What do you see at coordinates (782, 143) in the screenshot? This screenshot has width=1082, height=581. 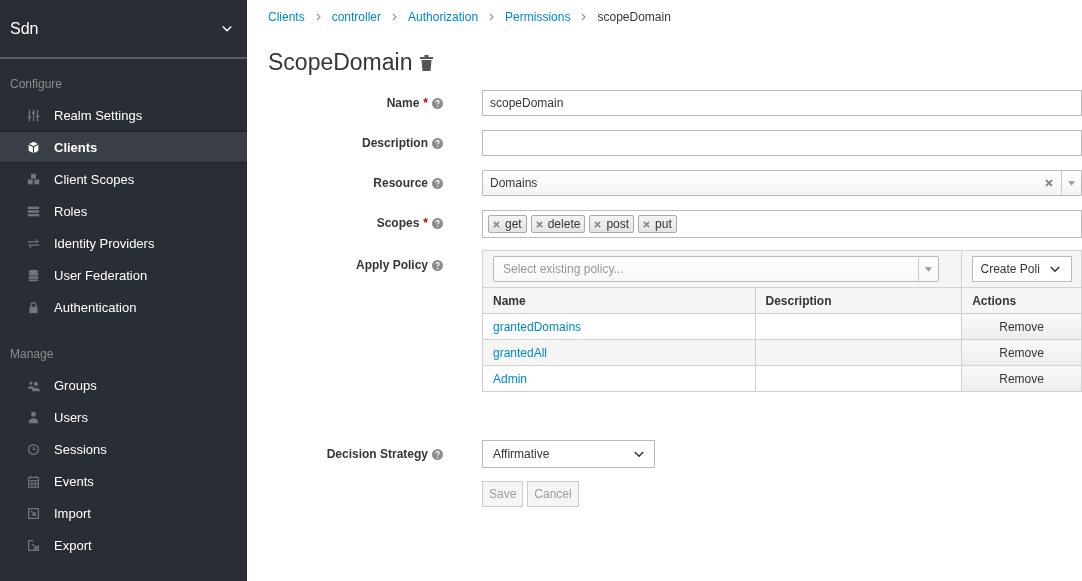 I see `description-input` at bounding box center [782, 143].